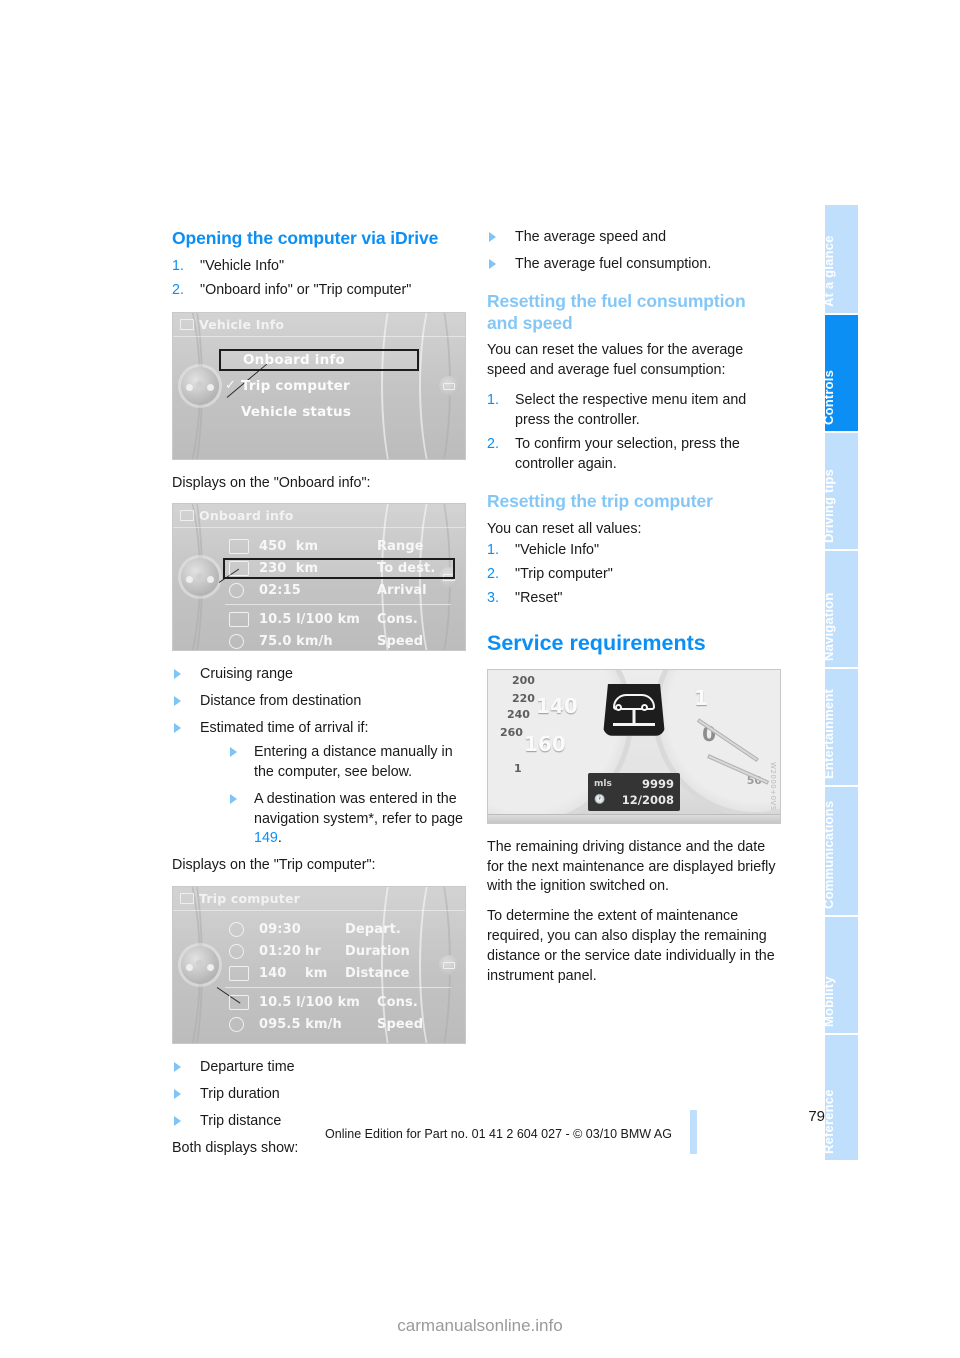 The image size is (960, 1358). I want to click on table-row: 450 km Range, so click(340, 546).